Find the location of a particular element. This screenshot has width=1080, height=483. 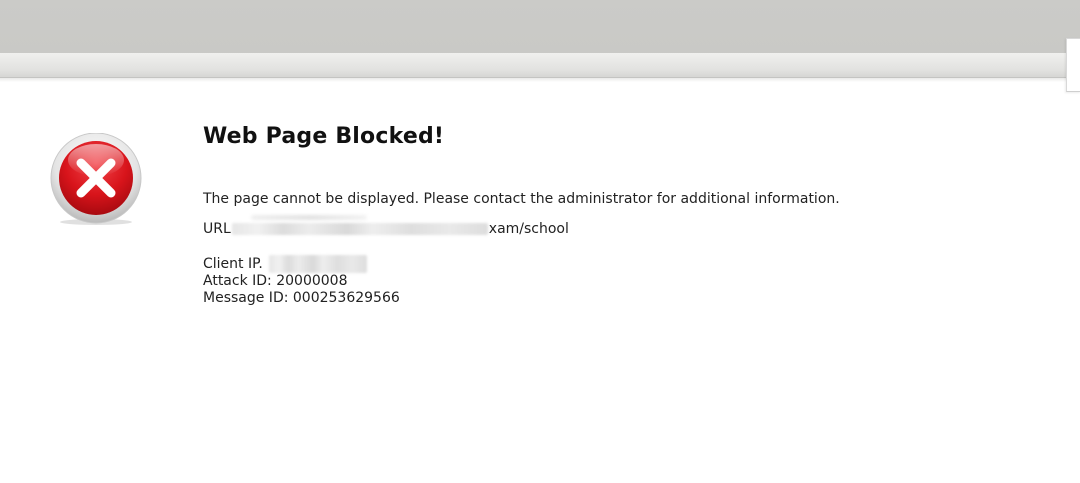

client-ip-row: Client IP. is located at coordinates (301, 264).